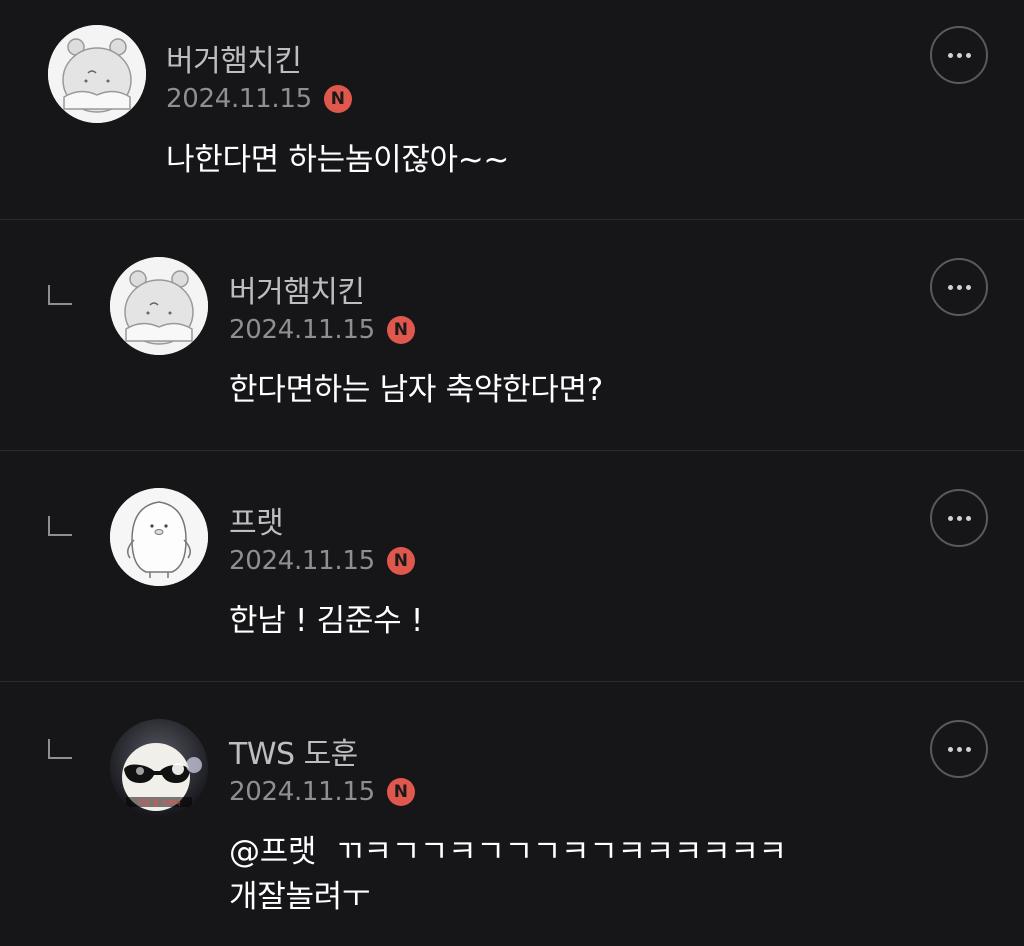  I want to click on avatar-caption: 모든 걸 가져다, so click(159, 802).